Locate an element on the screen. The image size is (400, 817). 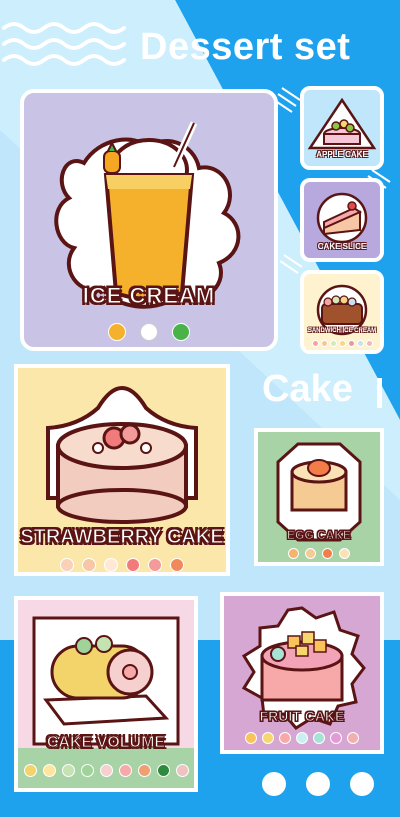
section-title: Cake is located at coordinates (307, 389).